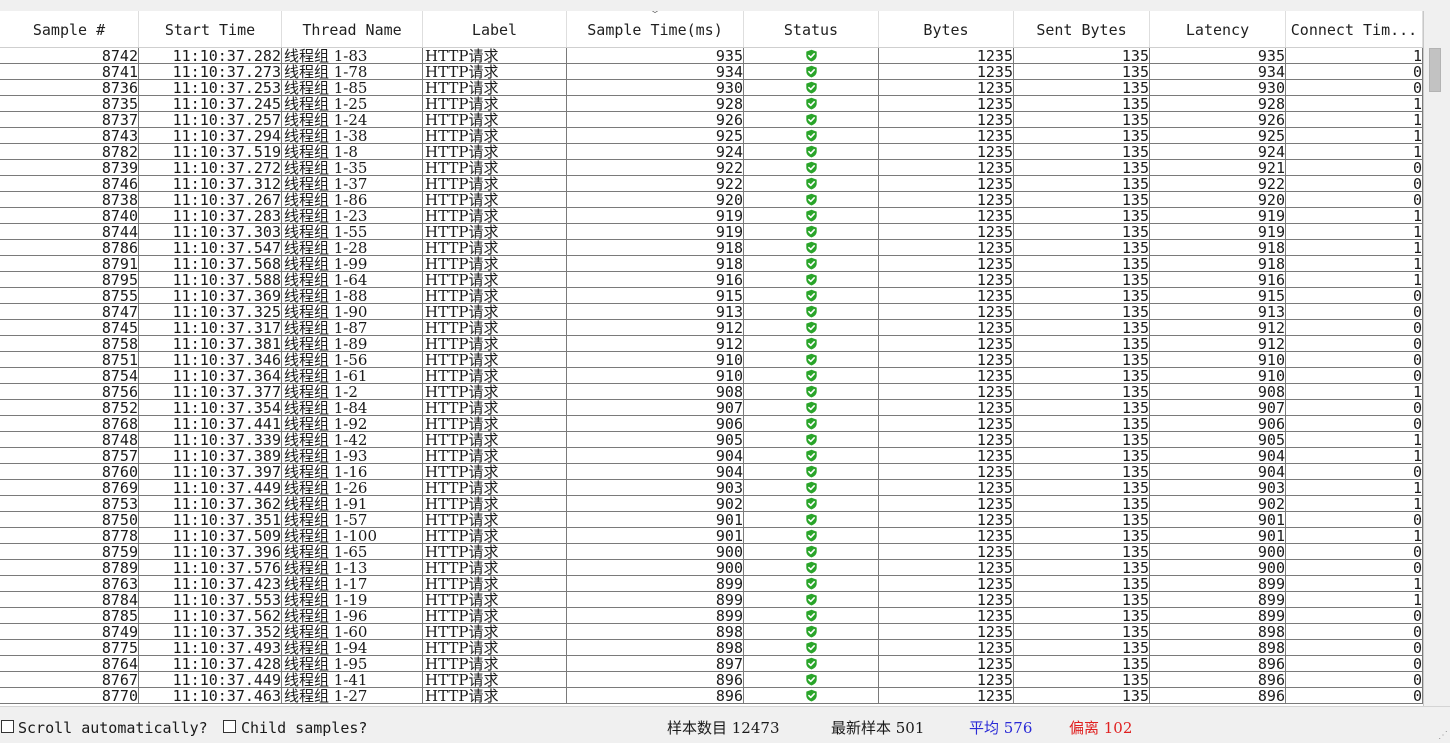 The width and height of the screenshot is (1450, 743). I want to click on child-samples-checkbox, so click(229, 726).